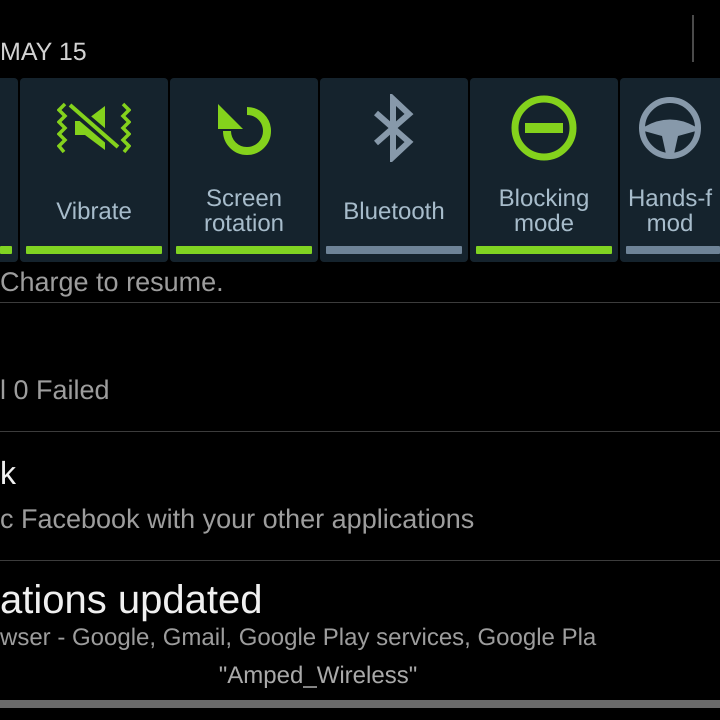  I want to click on notification-title: k, so click(8, 473).